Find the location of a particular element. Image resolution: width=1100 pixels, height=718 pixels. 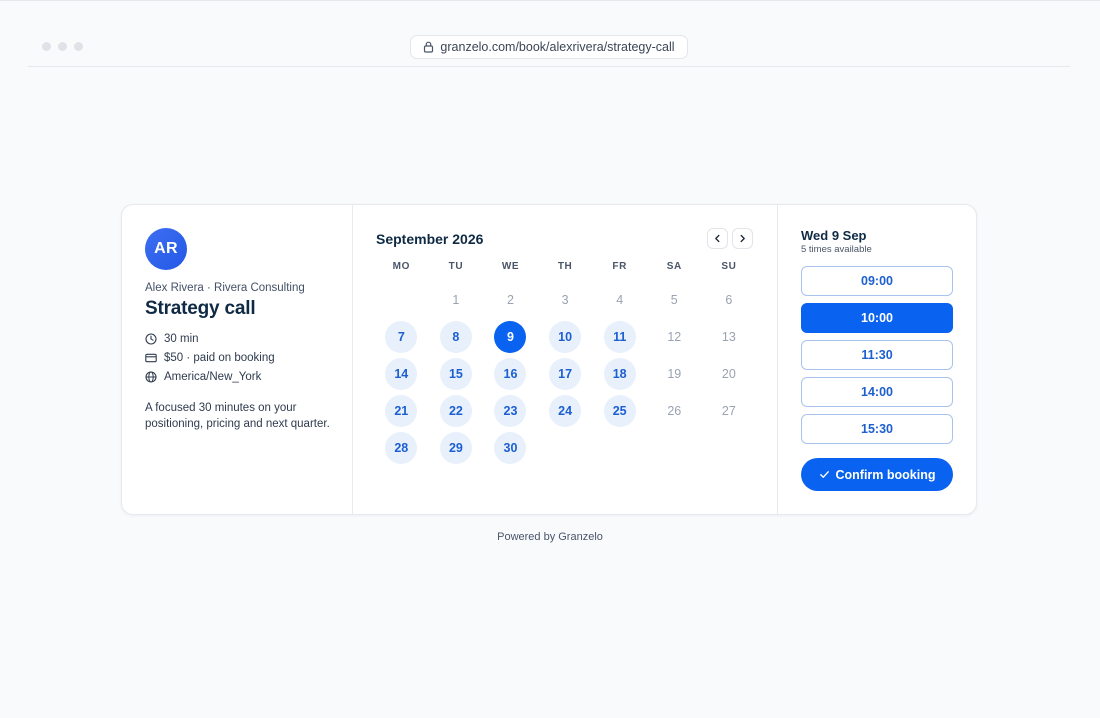

calendar-day-cell: 21 is located at coordinates (401, 410).